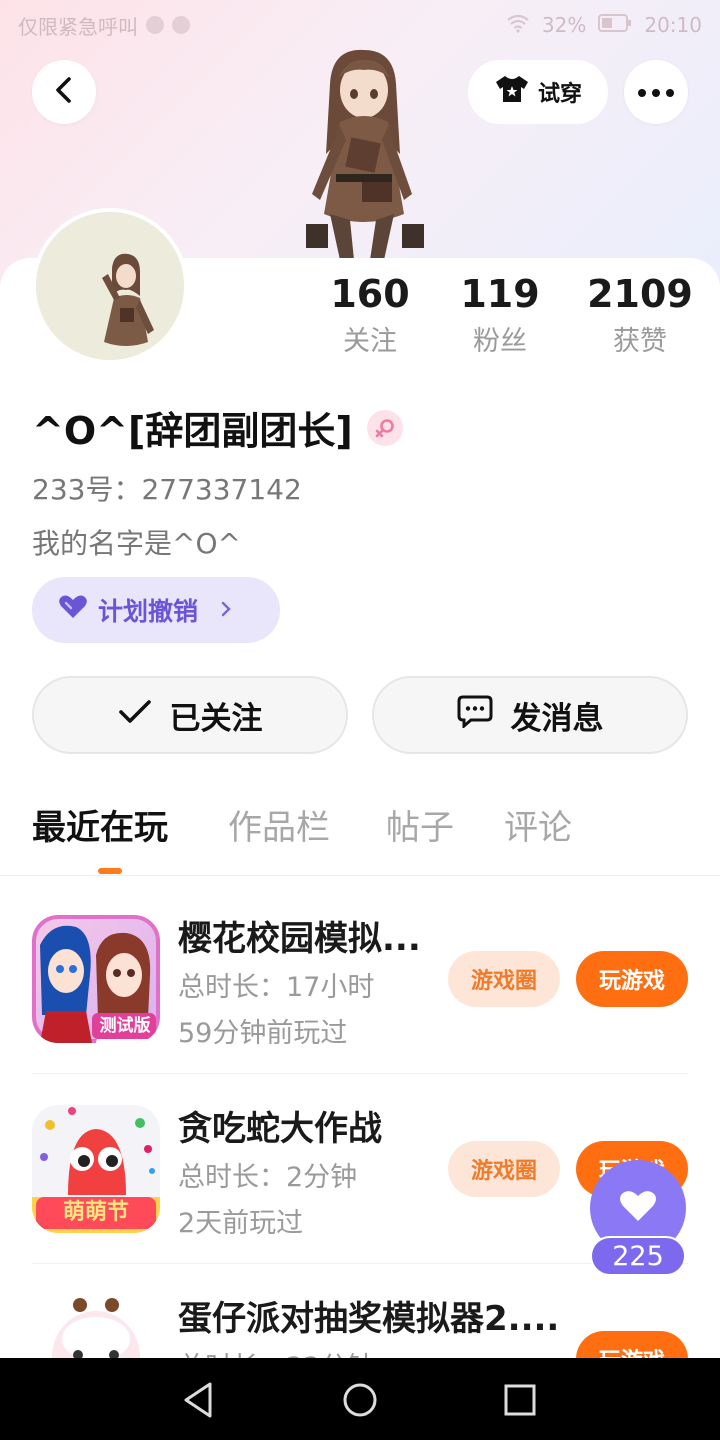  I want to click on game-title: 贪吃蛇大作战, so click(280, 1129).